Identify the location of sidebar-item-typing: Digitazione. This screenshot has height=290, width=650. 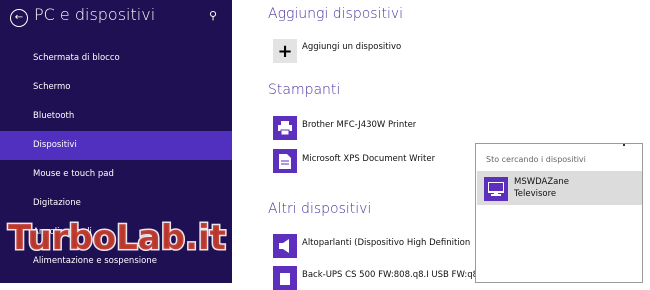
(116, 203).